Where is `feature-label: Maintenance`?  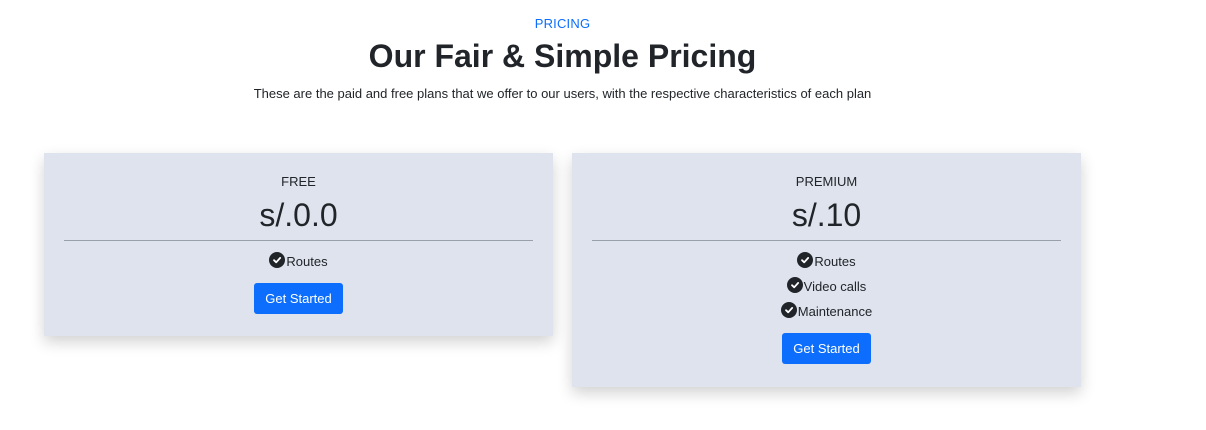 feature-label: Maintenance is located at coordinates (835, 311).